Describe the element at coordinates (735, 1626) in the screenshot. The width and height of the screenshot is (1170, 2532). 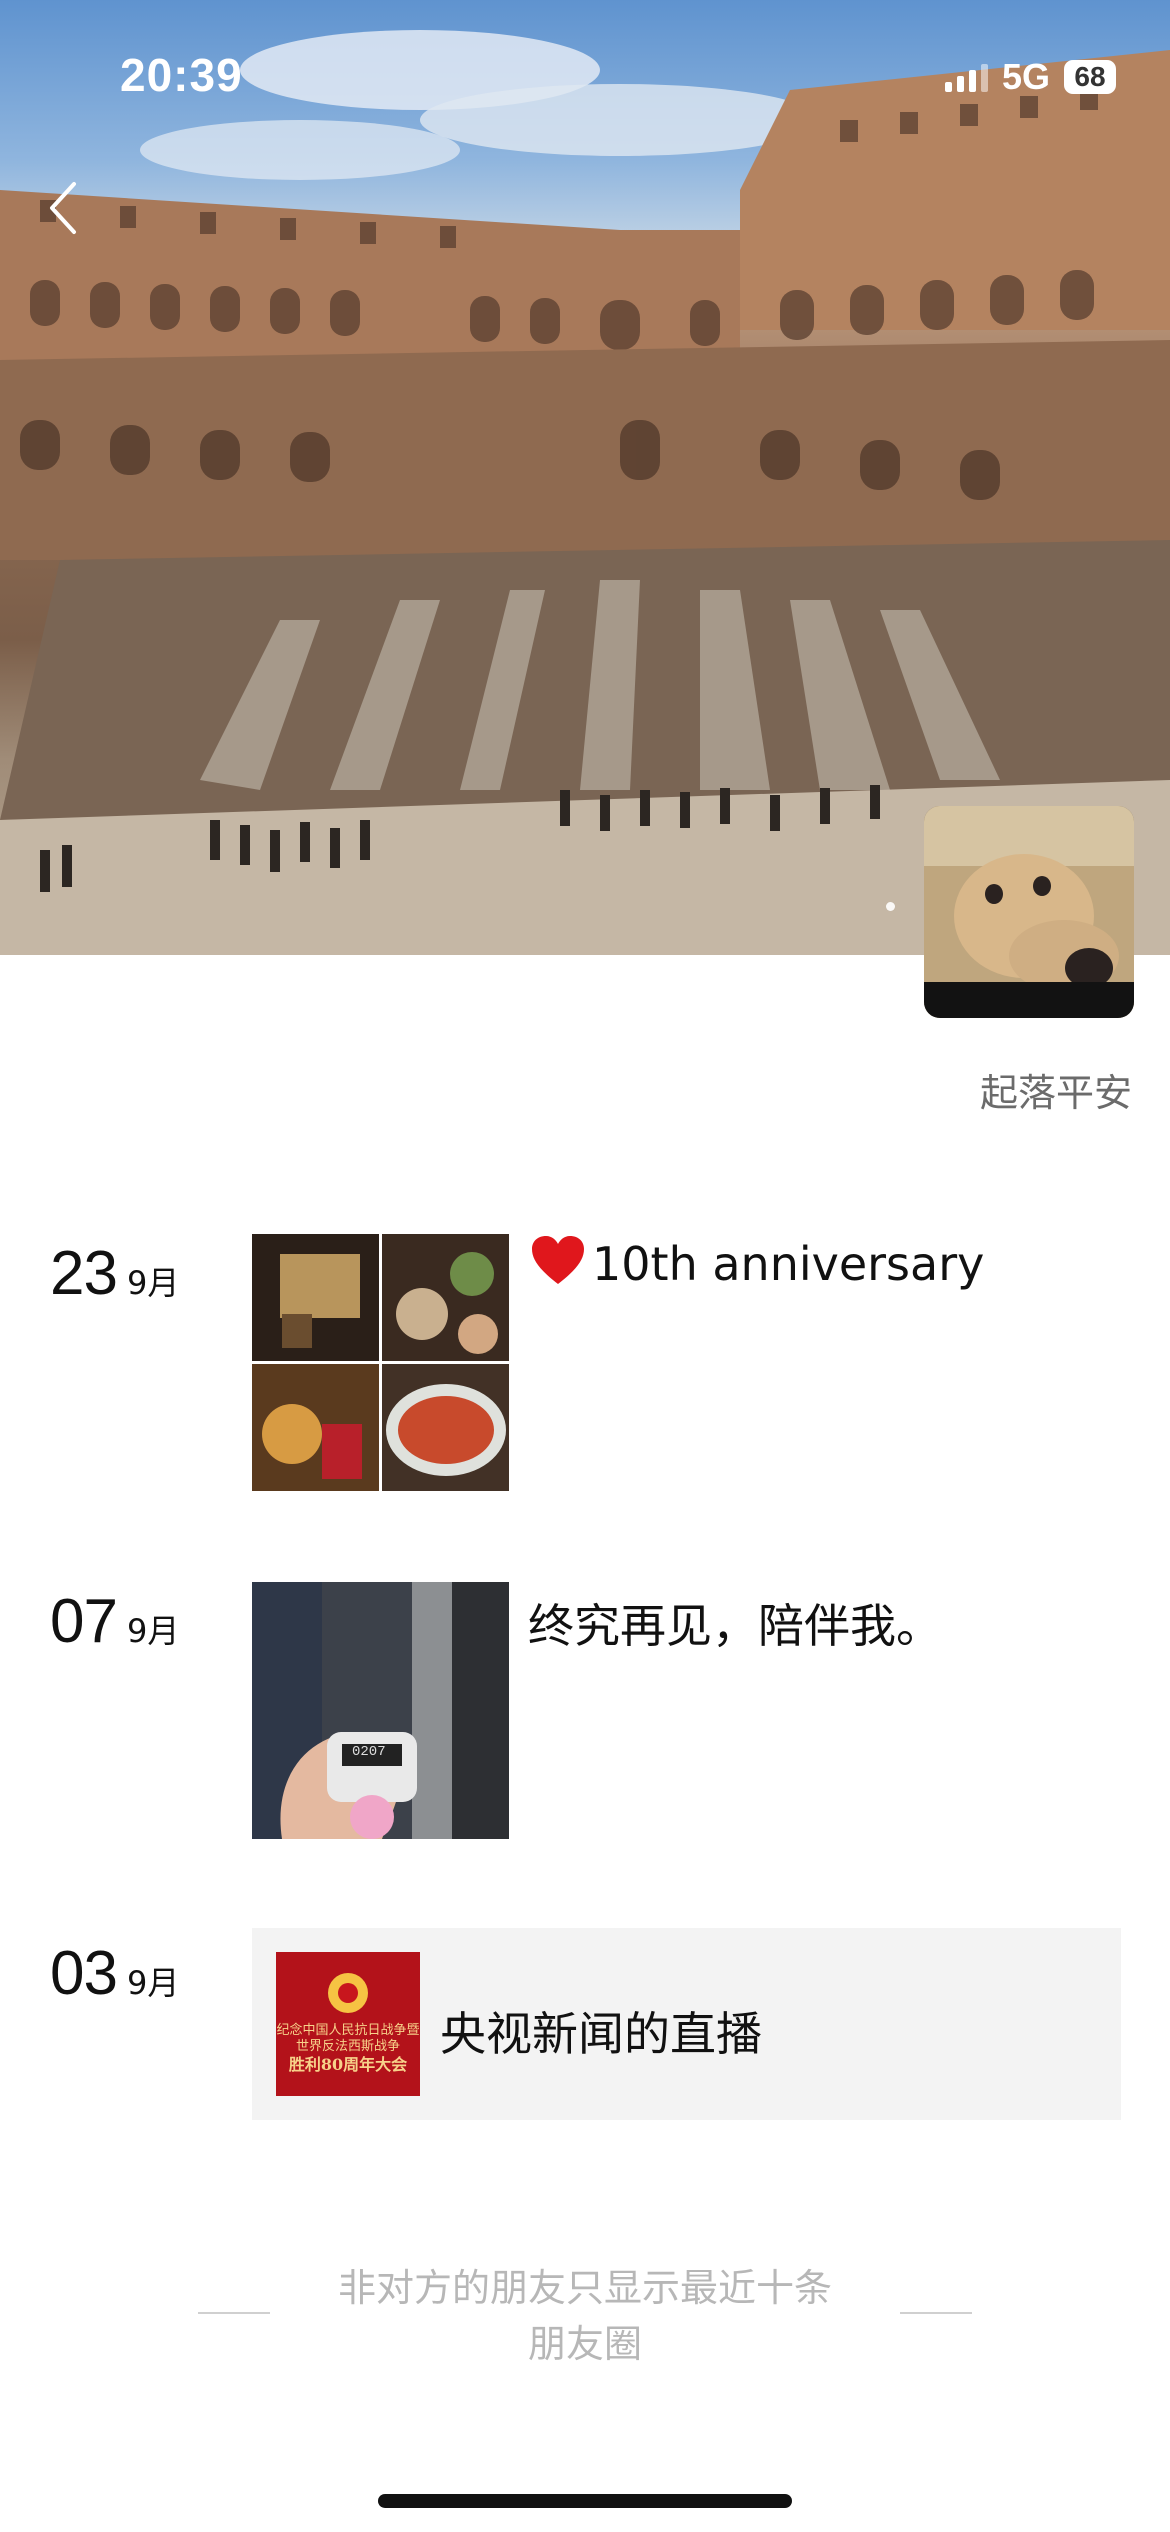
I see `post-text: 终究再见，陪伴我。` at that location.